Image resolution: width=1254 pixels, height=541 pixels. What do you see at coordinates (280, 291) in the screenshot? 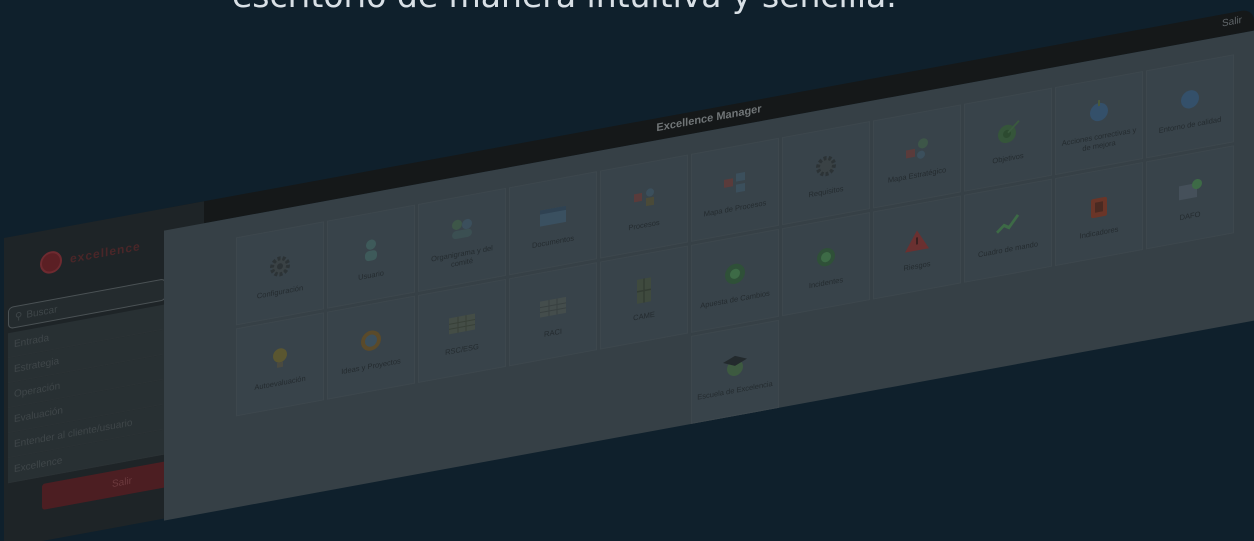
I see `tile-label: Configuración` at bounding box center [280, 291].